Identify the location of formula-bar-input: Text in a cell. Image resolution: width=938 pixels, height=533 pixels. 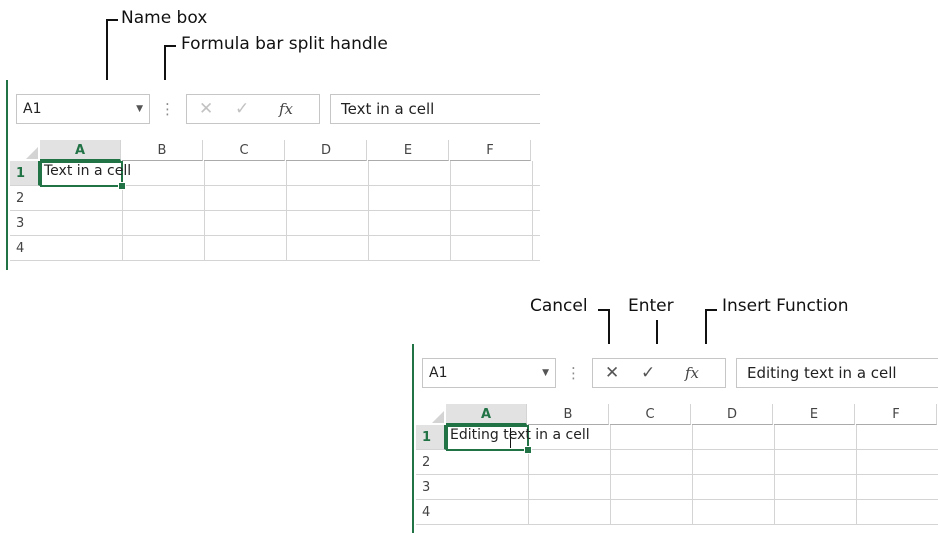
(435, 109).